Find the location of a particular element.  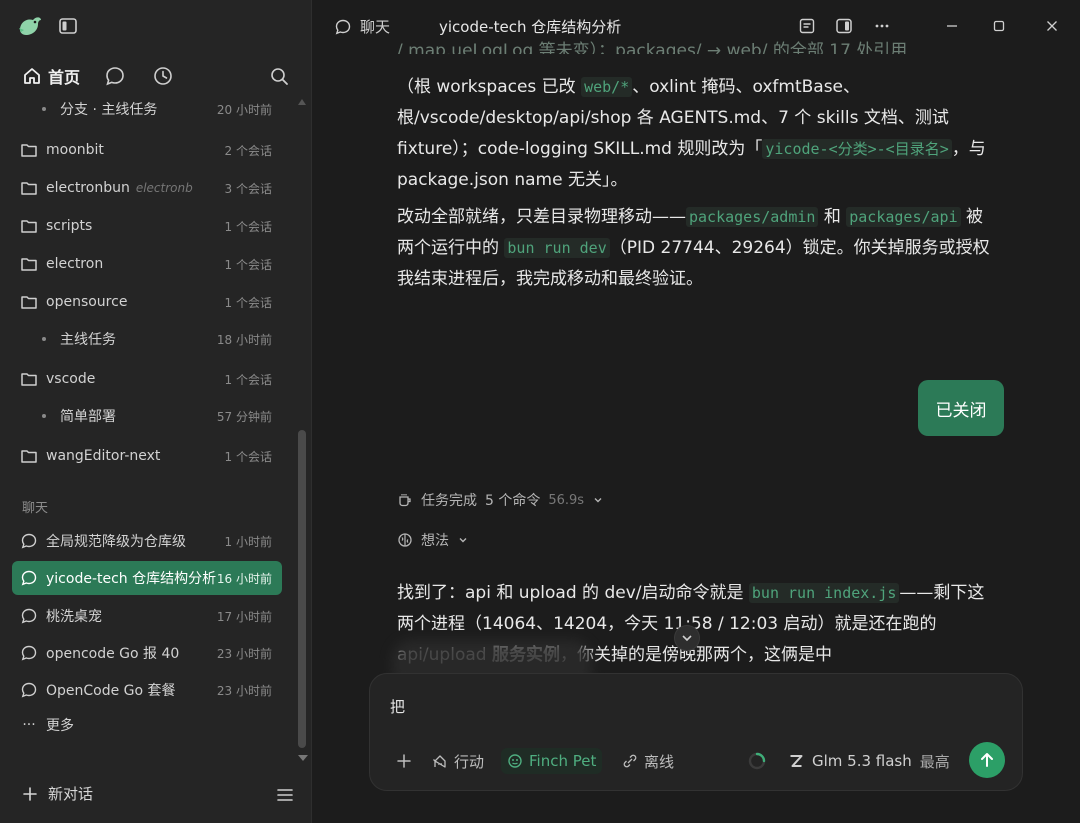

sidebar-nav: 首页 is located at coordinates (156, 76).